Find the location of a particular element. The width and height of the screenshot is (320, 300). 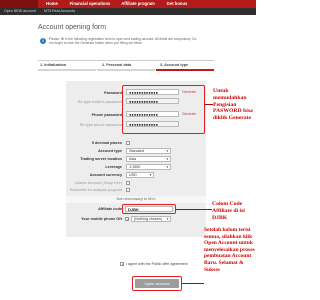

steps-divider is located at coordinates (126, 60).